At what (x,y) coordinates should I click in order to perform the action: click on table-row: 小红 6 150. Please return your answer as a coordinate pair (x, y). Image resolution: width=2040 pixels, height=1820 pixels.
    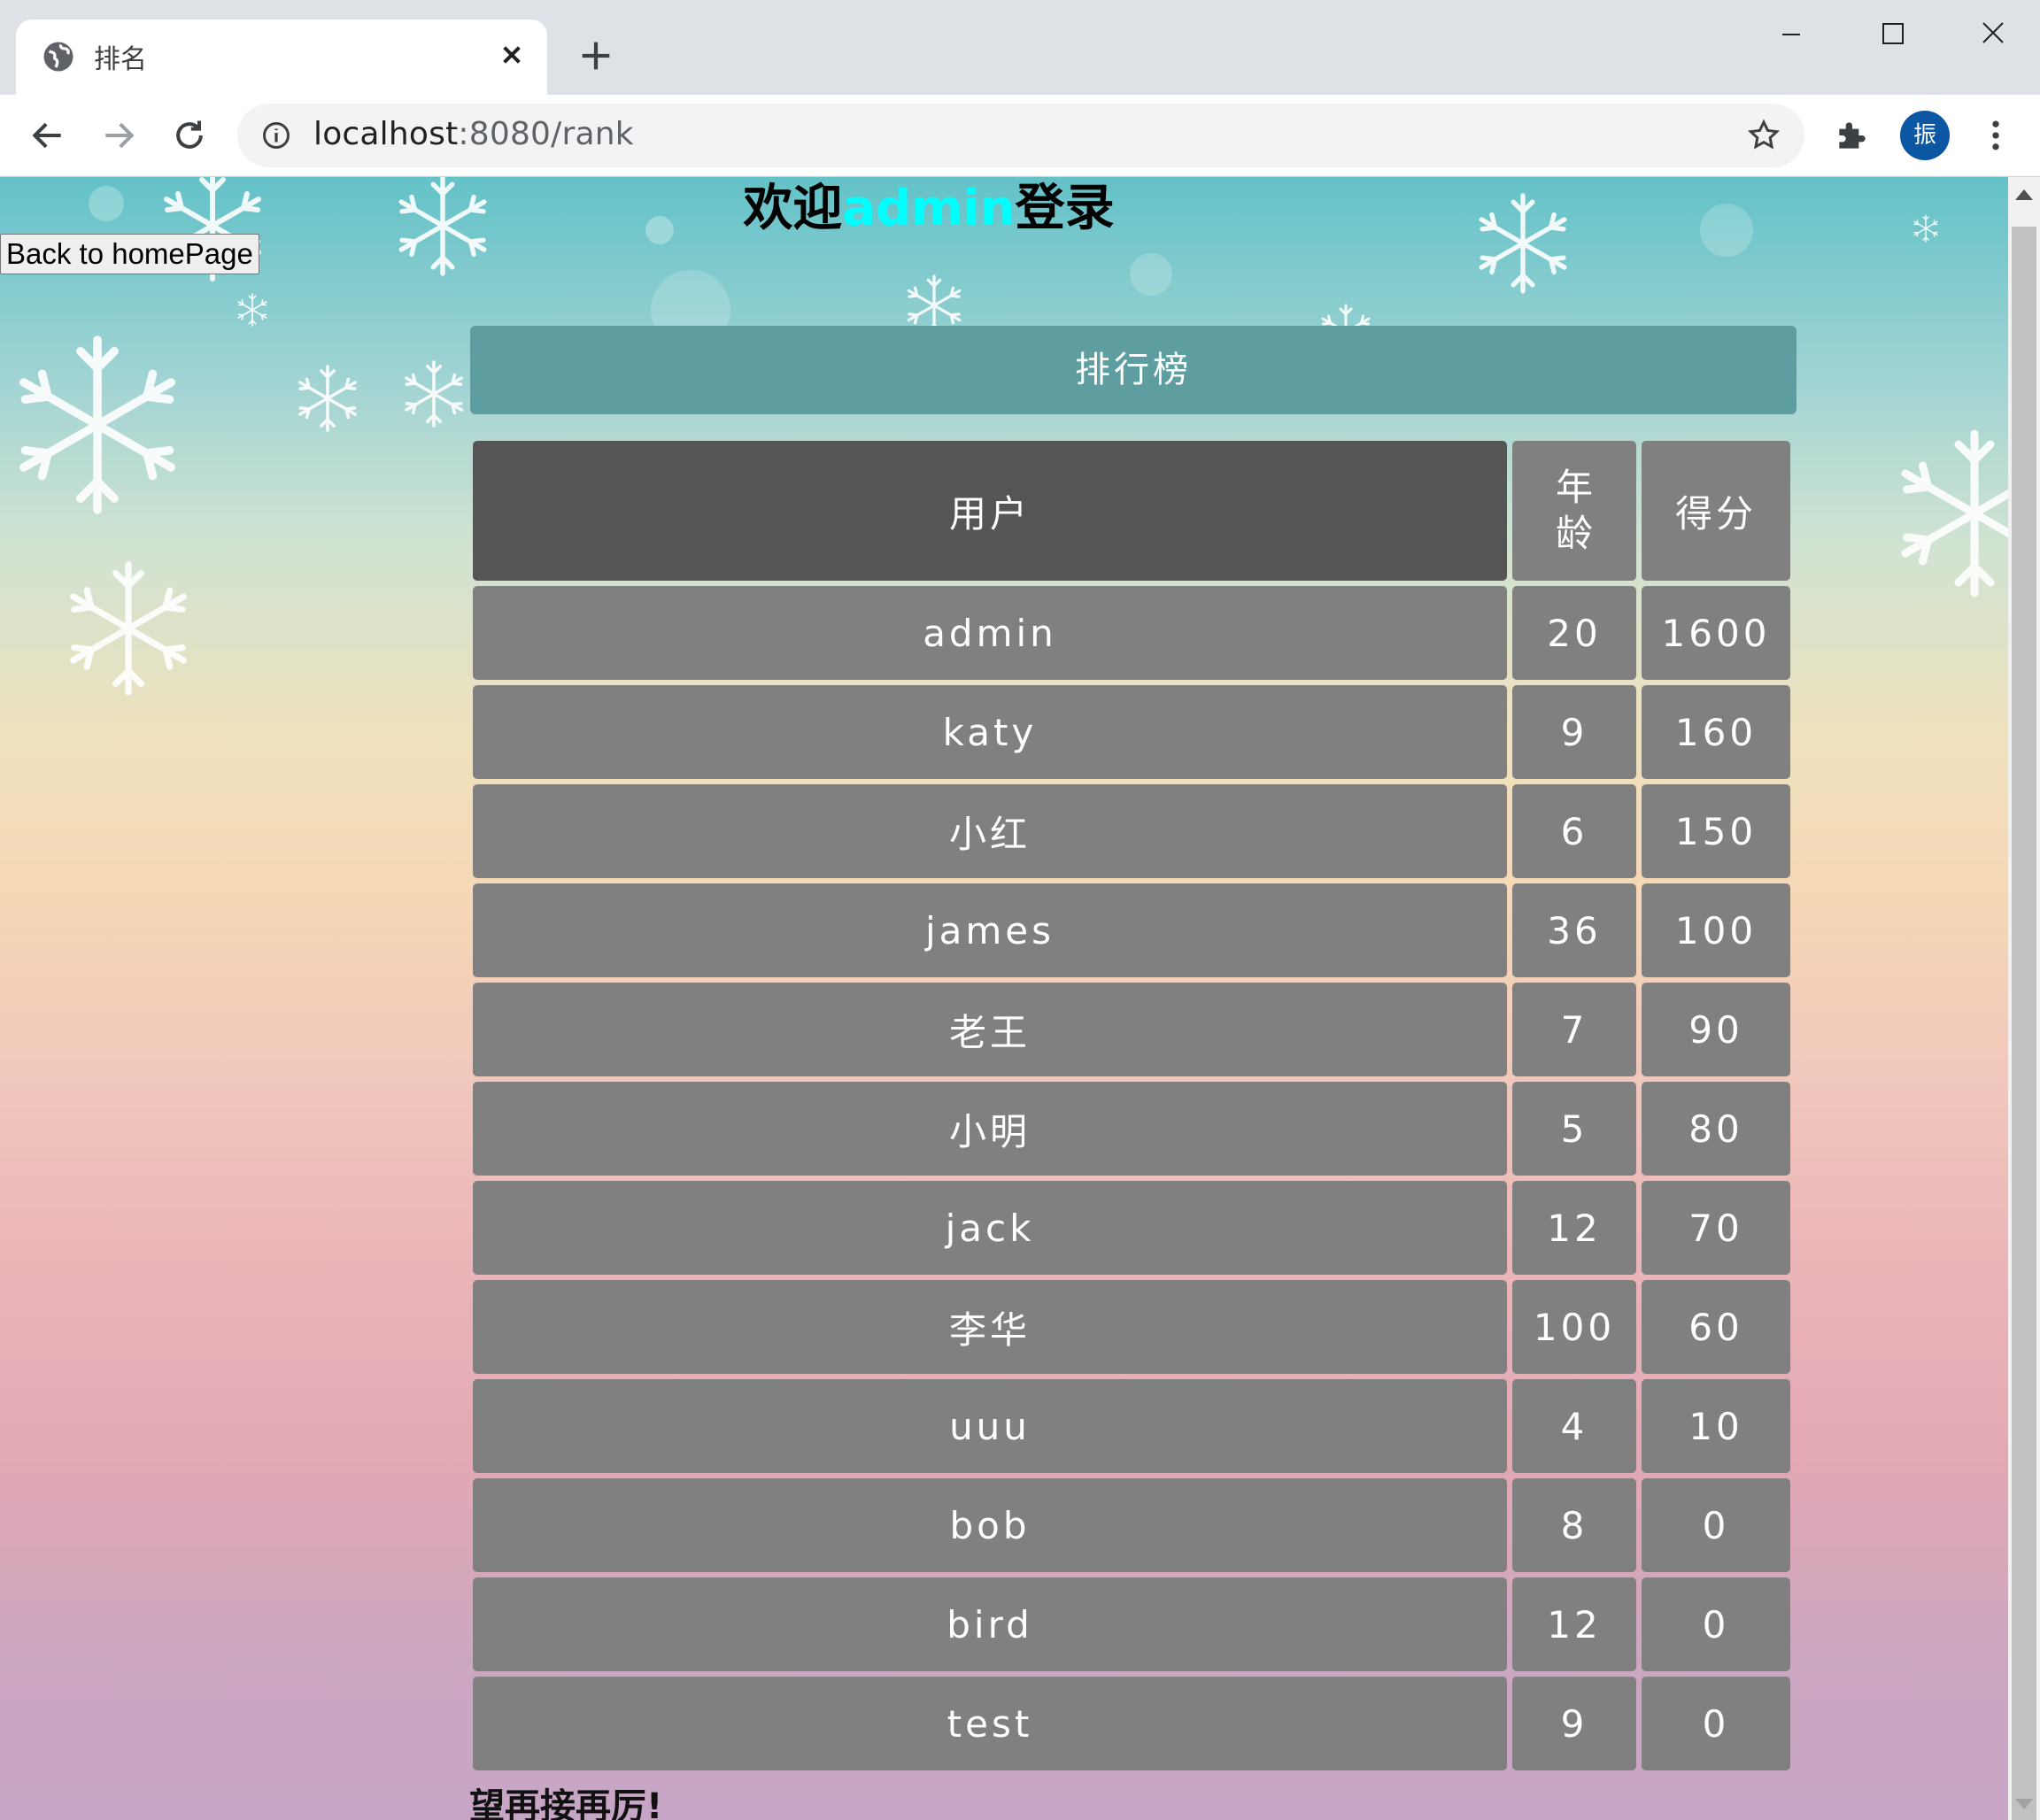
    Looking at the image, I should click on (1131, 831).